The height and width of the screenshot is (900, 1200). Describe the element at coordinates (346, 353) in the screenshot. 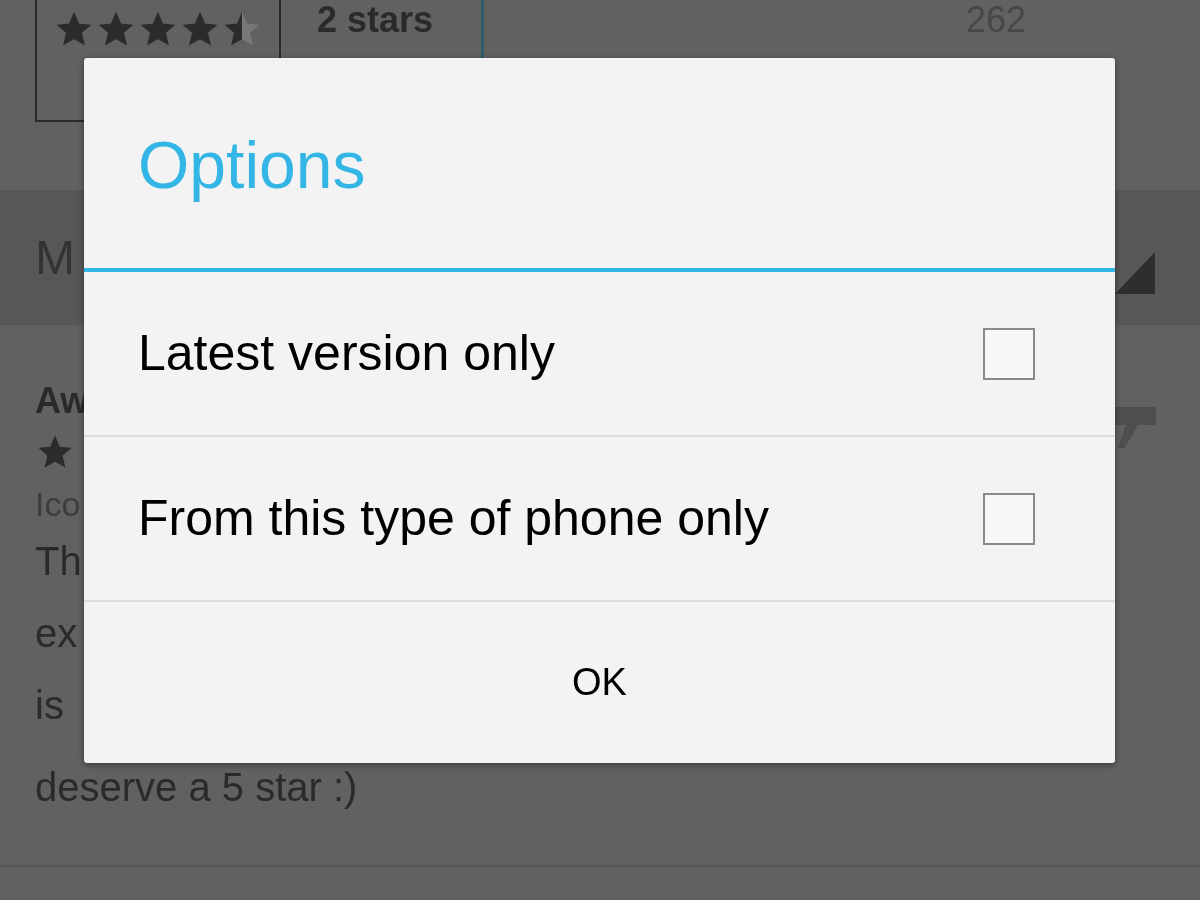

I see `option-label: Latest version only` at that location.